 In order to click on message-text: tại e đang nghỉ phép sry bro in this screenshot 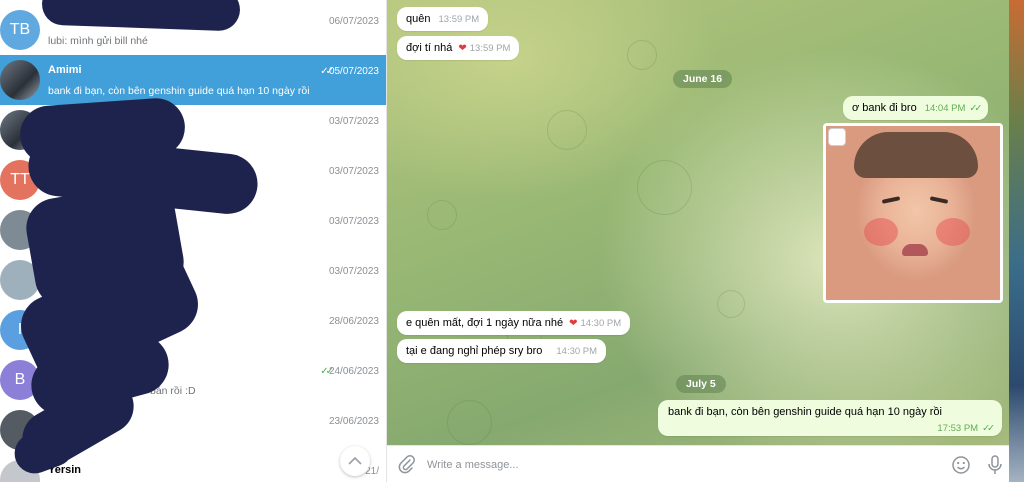, I will do `click(474, 351)`.